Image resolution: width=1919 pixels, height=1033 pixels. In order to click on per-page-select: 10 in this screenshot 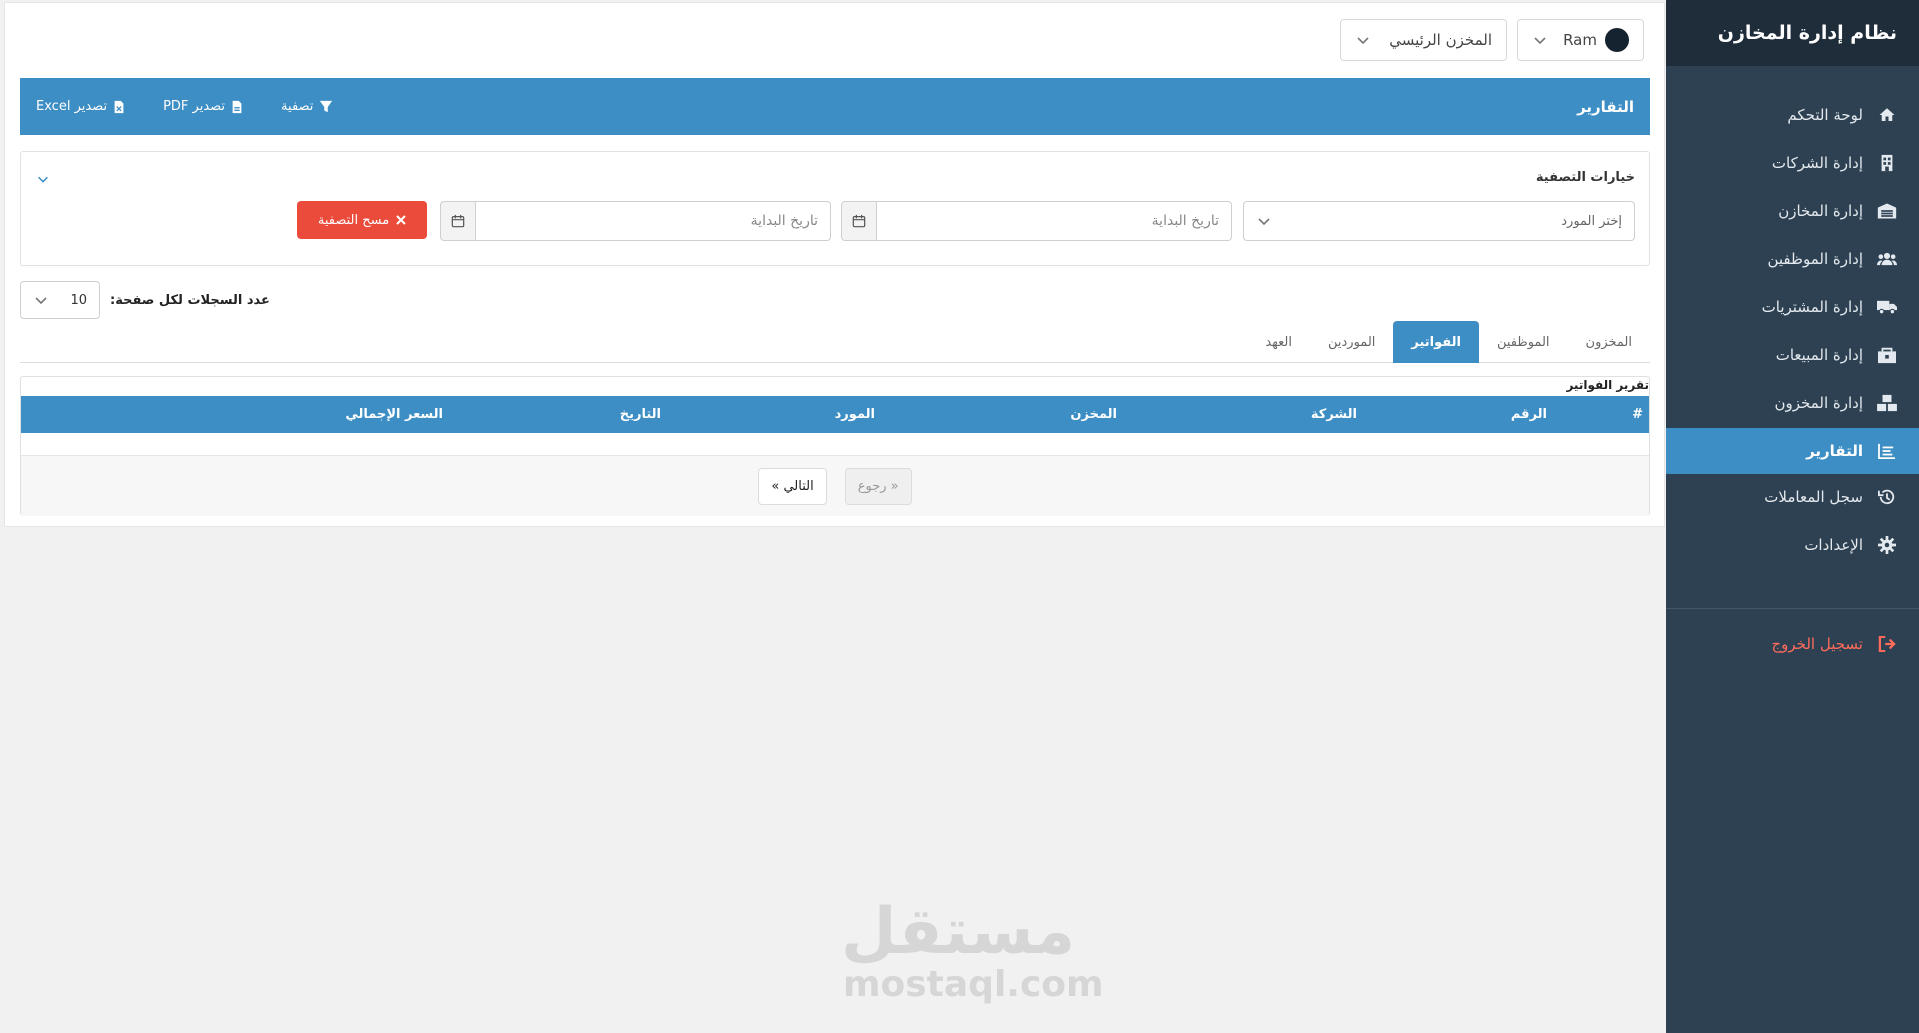, I will do `click(60, 300)`.